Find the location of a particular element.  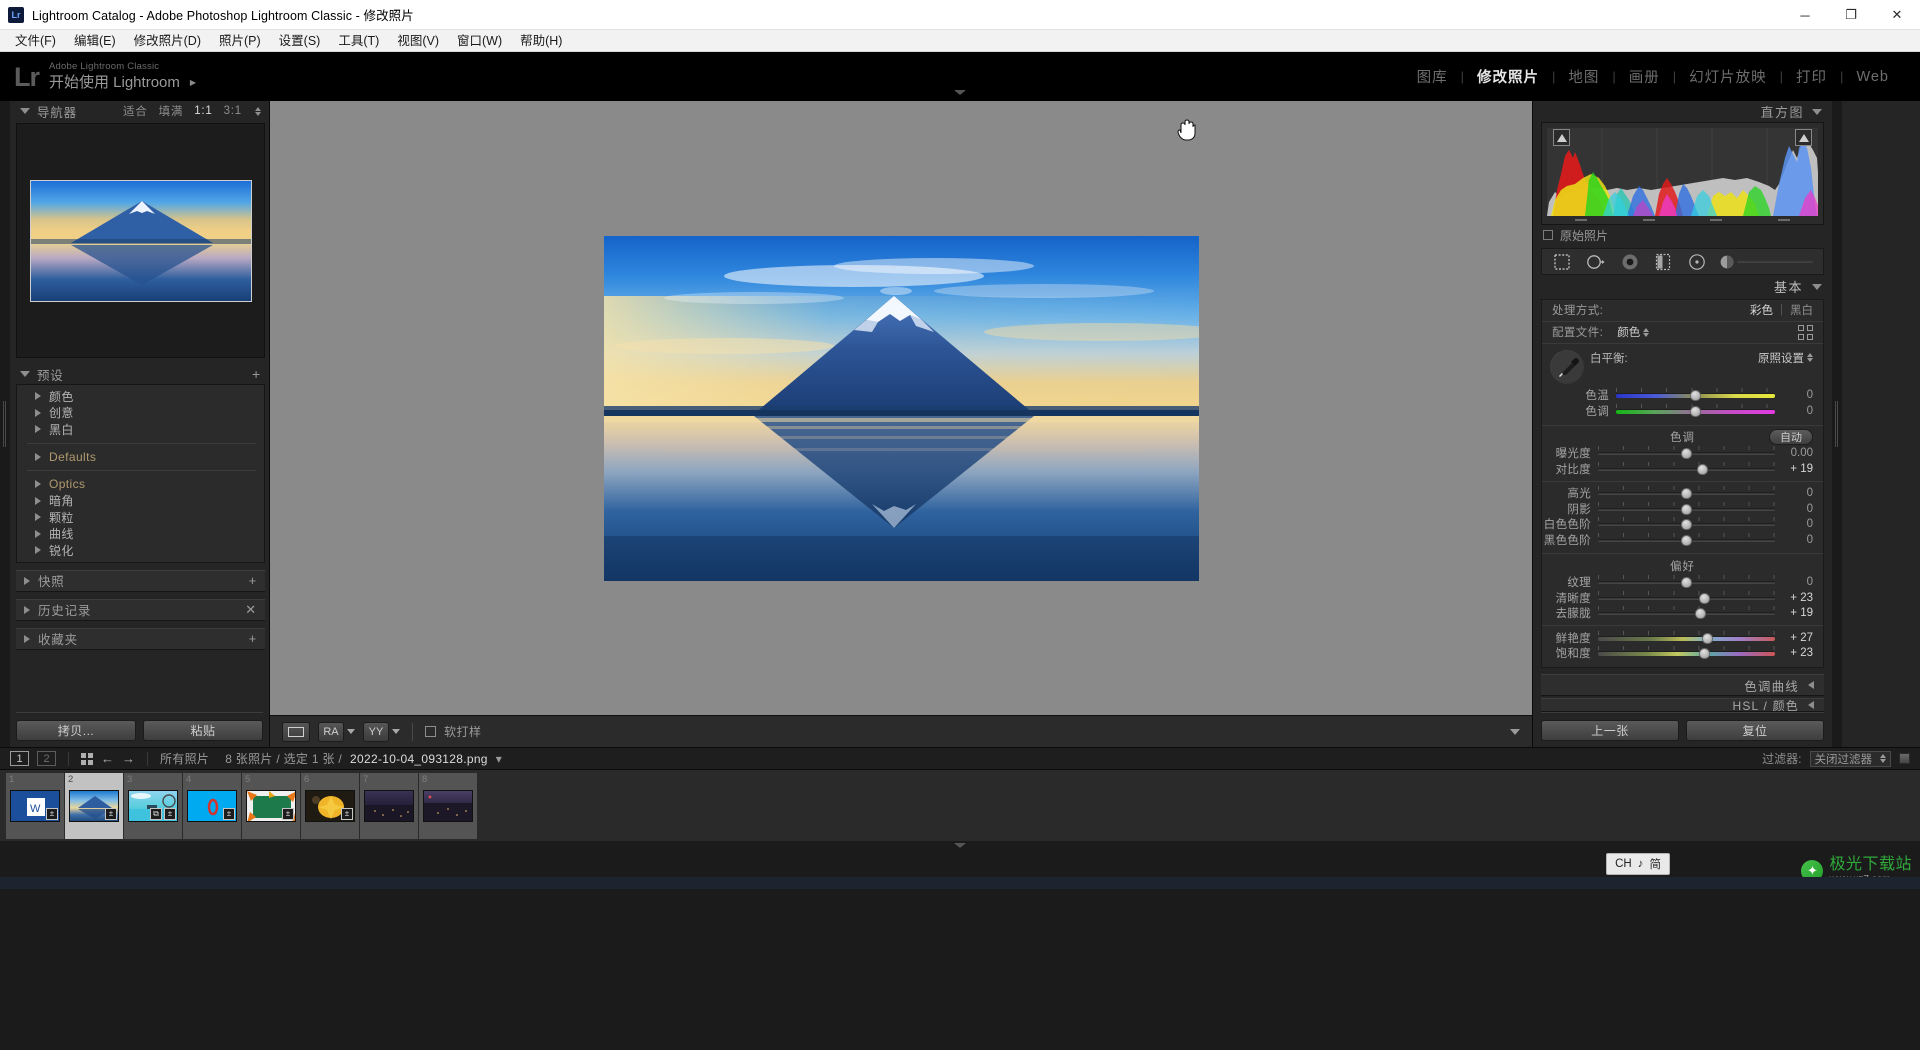

module-画册: 画册 is located at coordinates (1644, 76).